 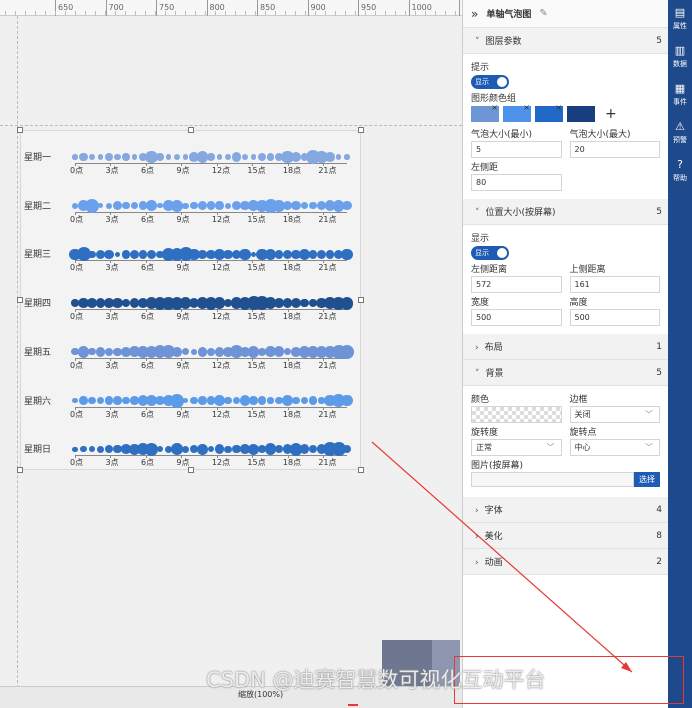 What do you see at coordinates (565, 347) in the screenshot?
I see `section-layout: › 布局 1` at bounding box center [565, 347].